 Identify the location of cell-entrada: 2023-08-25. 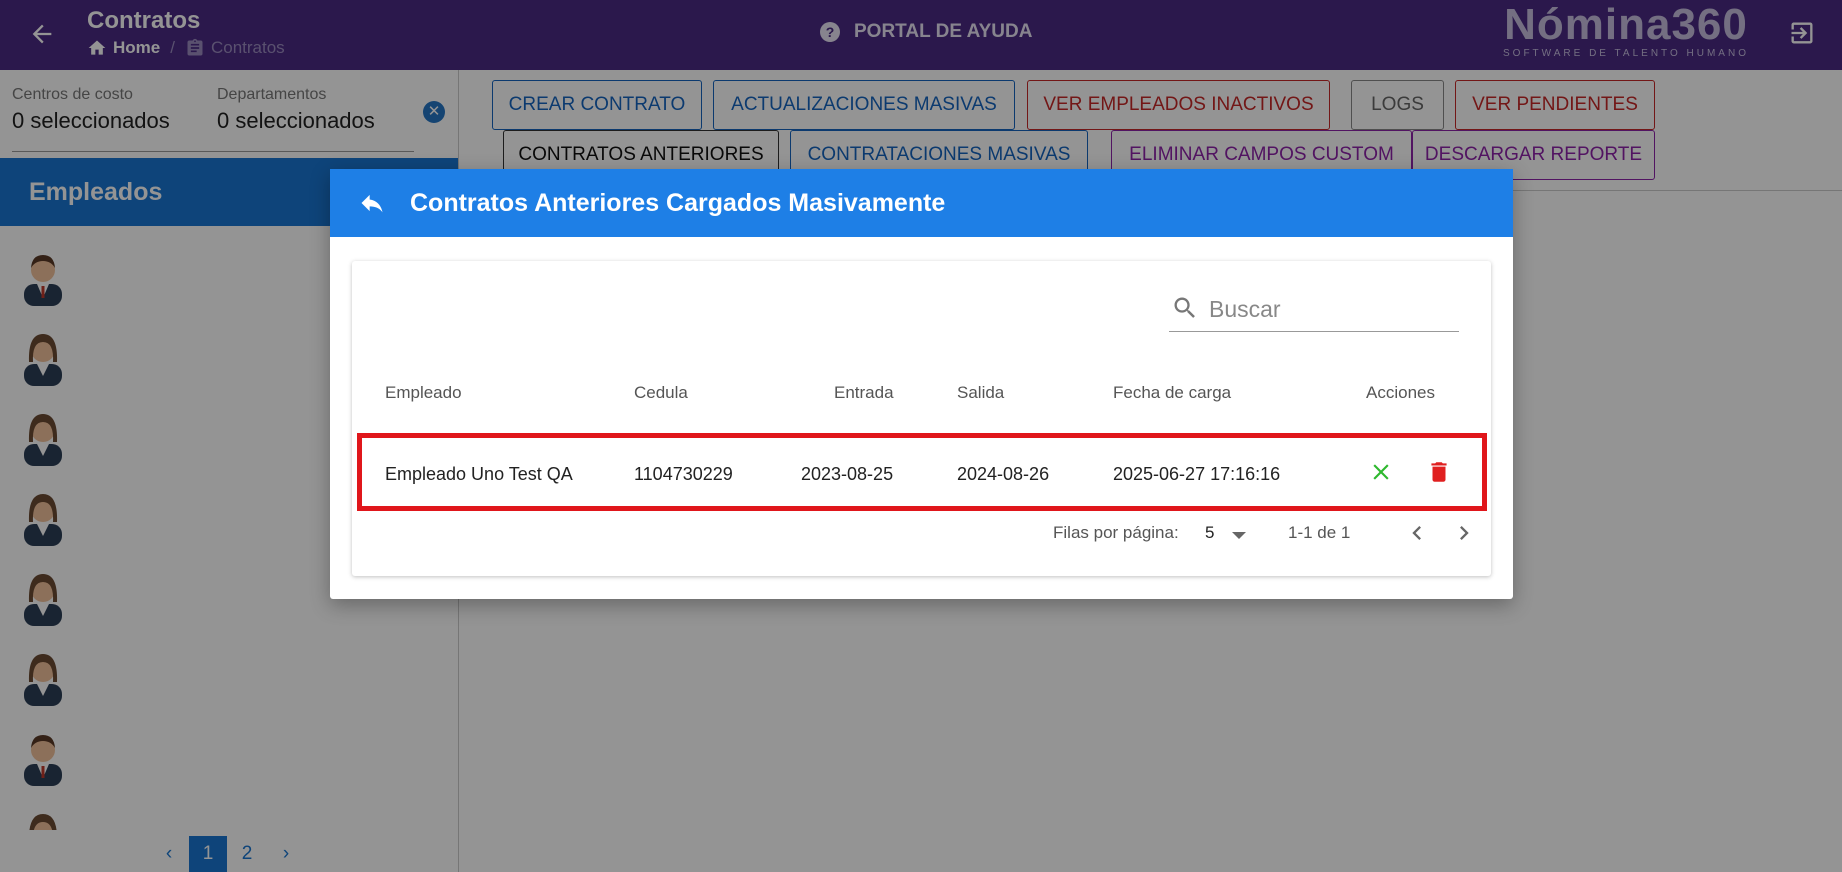
(847, 474).